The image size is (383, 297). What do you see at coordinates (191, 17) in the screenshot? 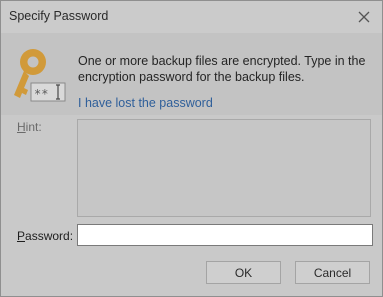
I see `title-bar: Specify Password` at bounding box center [191, 17].